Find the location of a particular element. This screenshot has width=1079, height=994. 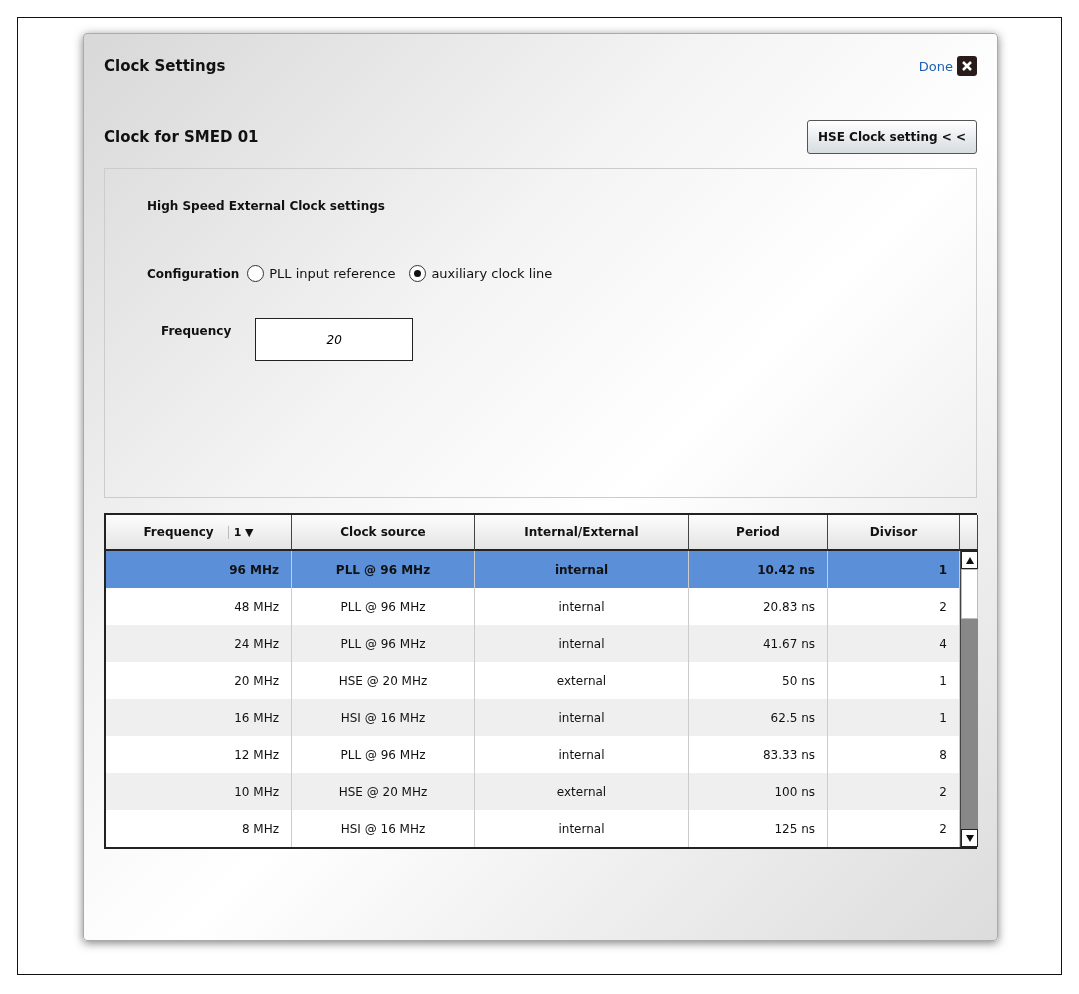

radio-label: PLL input reference is located at coordinates (332, 273).